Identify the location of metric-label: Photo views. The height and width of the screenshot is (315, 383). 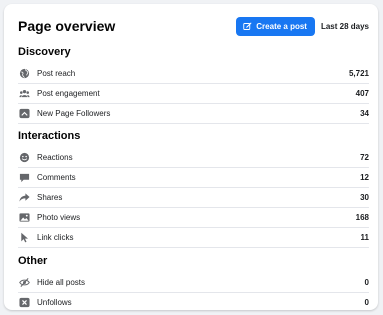
(59, 217).